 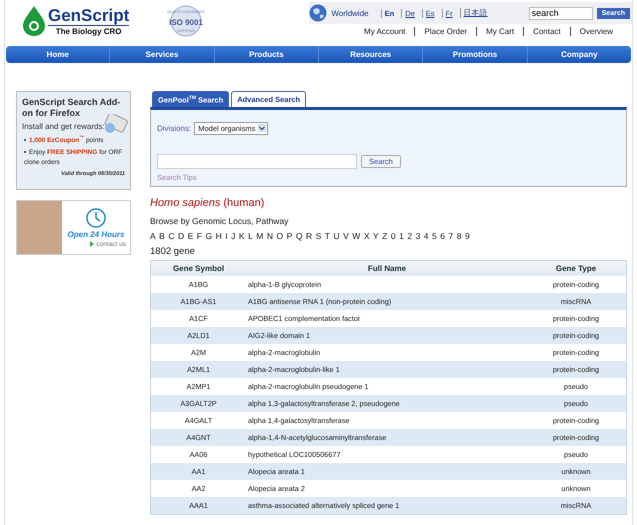 What do you see at coordinates (219, 235) in the screenshot?
I see `index-link: H` at bounding box center [219, 235].